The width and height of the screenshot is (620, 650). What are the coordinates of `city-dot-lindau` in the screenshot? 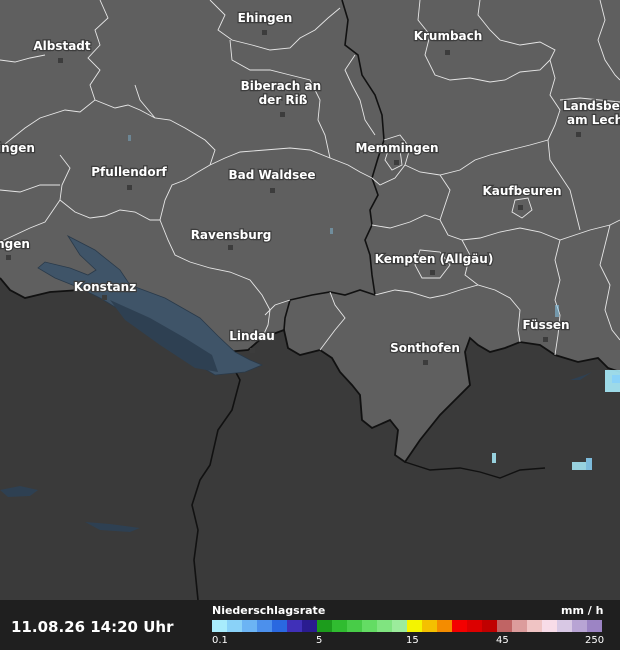 It's located at (252, 350).